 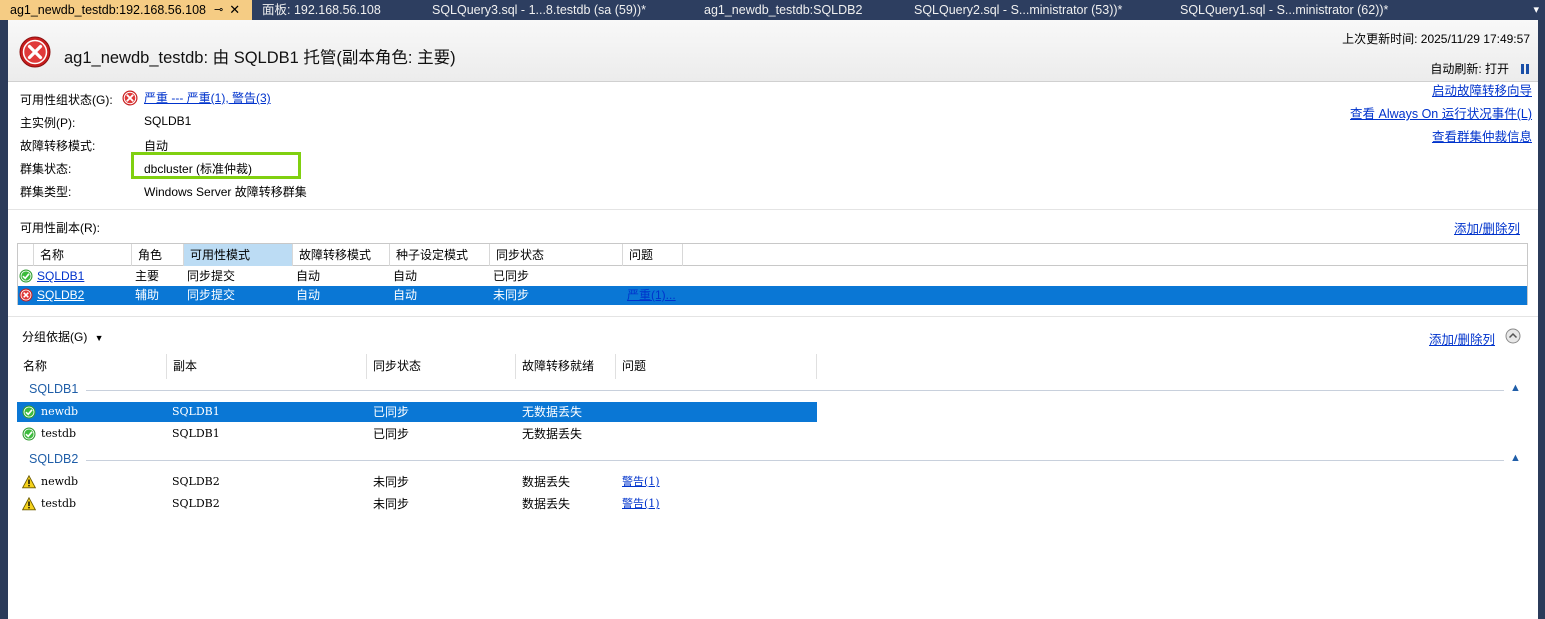 I want to click on primary-instance-label: 主实例(P):, so click(x=48, y=123).